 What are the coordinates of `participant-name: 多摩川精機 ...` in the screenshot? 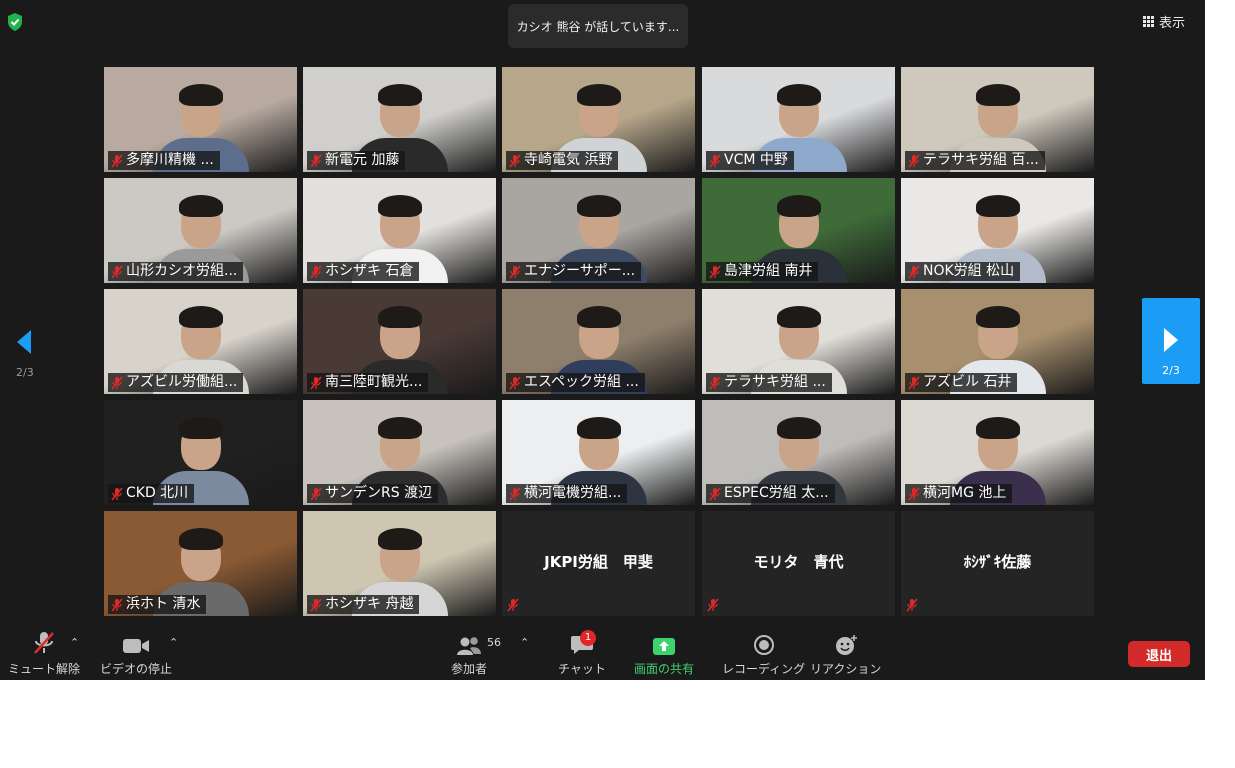 It's located at (170, 160).